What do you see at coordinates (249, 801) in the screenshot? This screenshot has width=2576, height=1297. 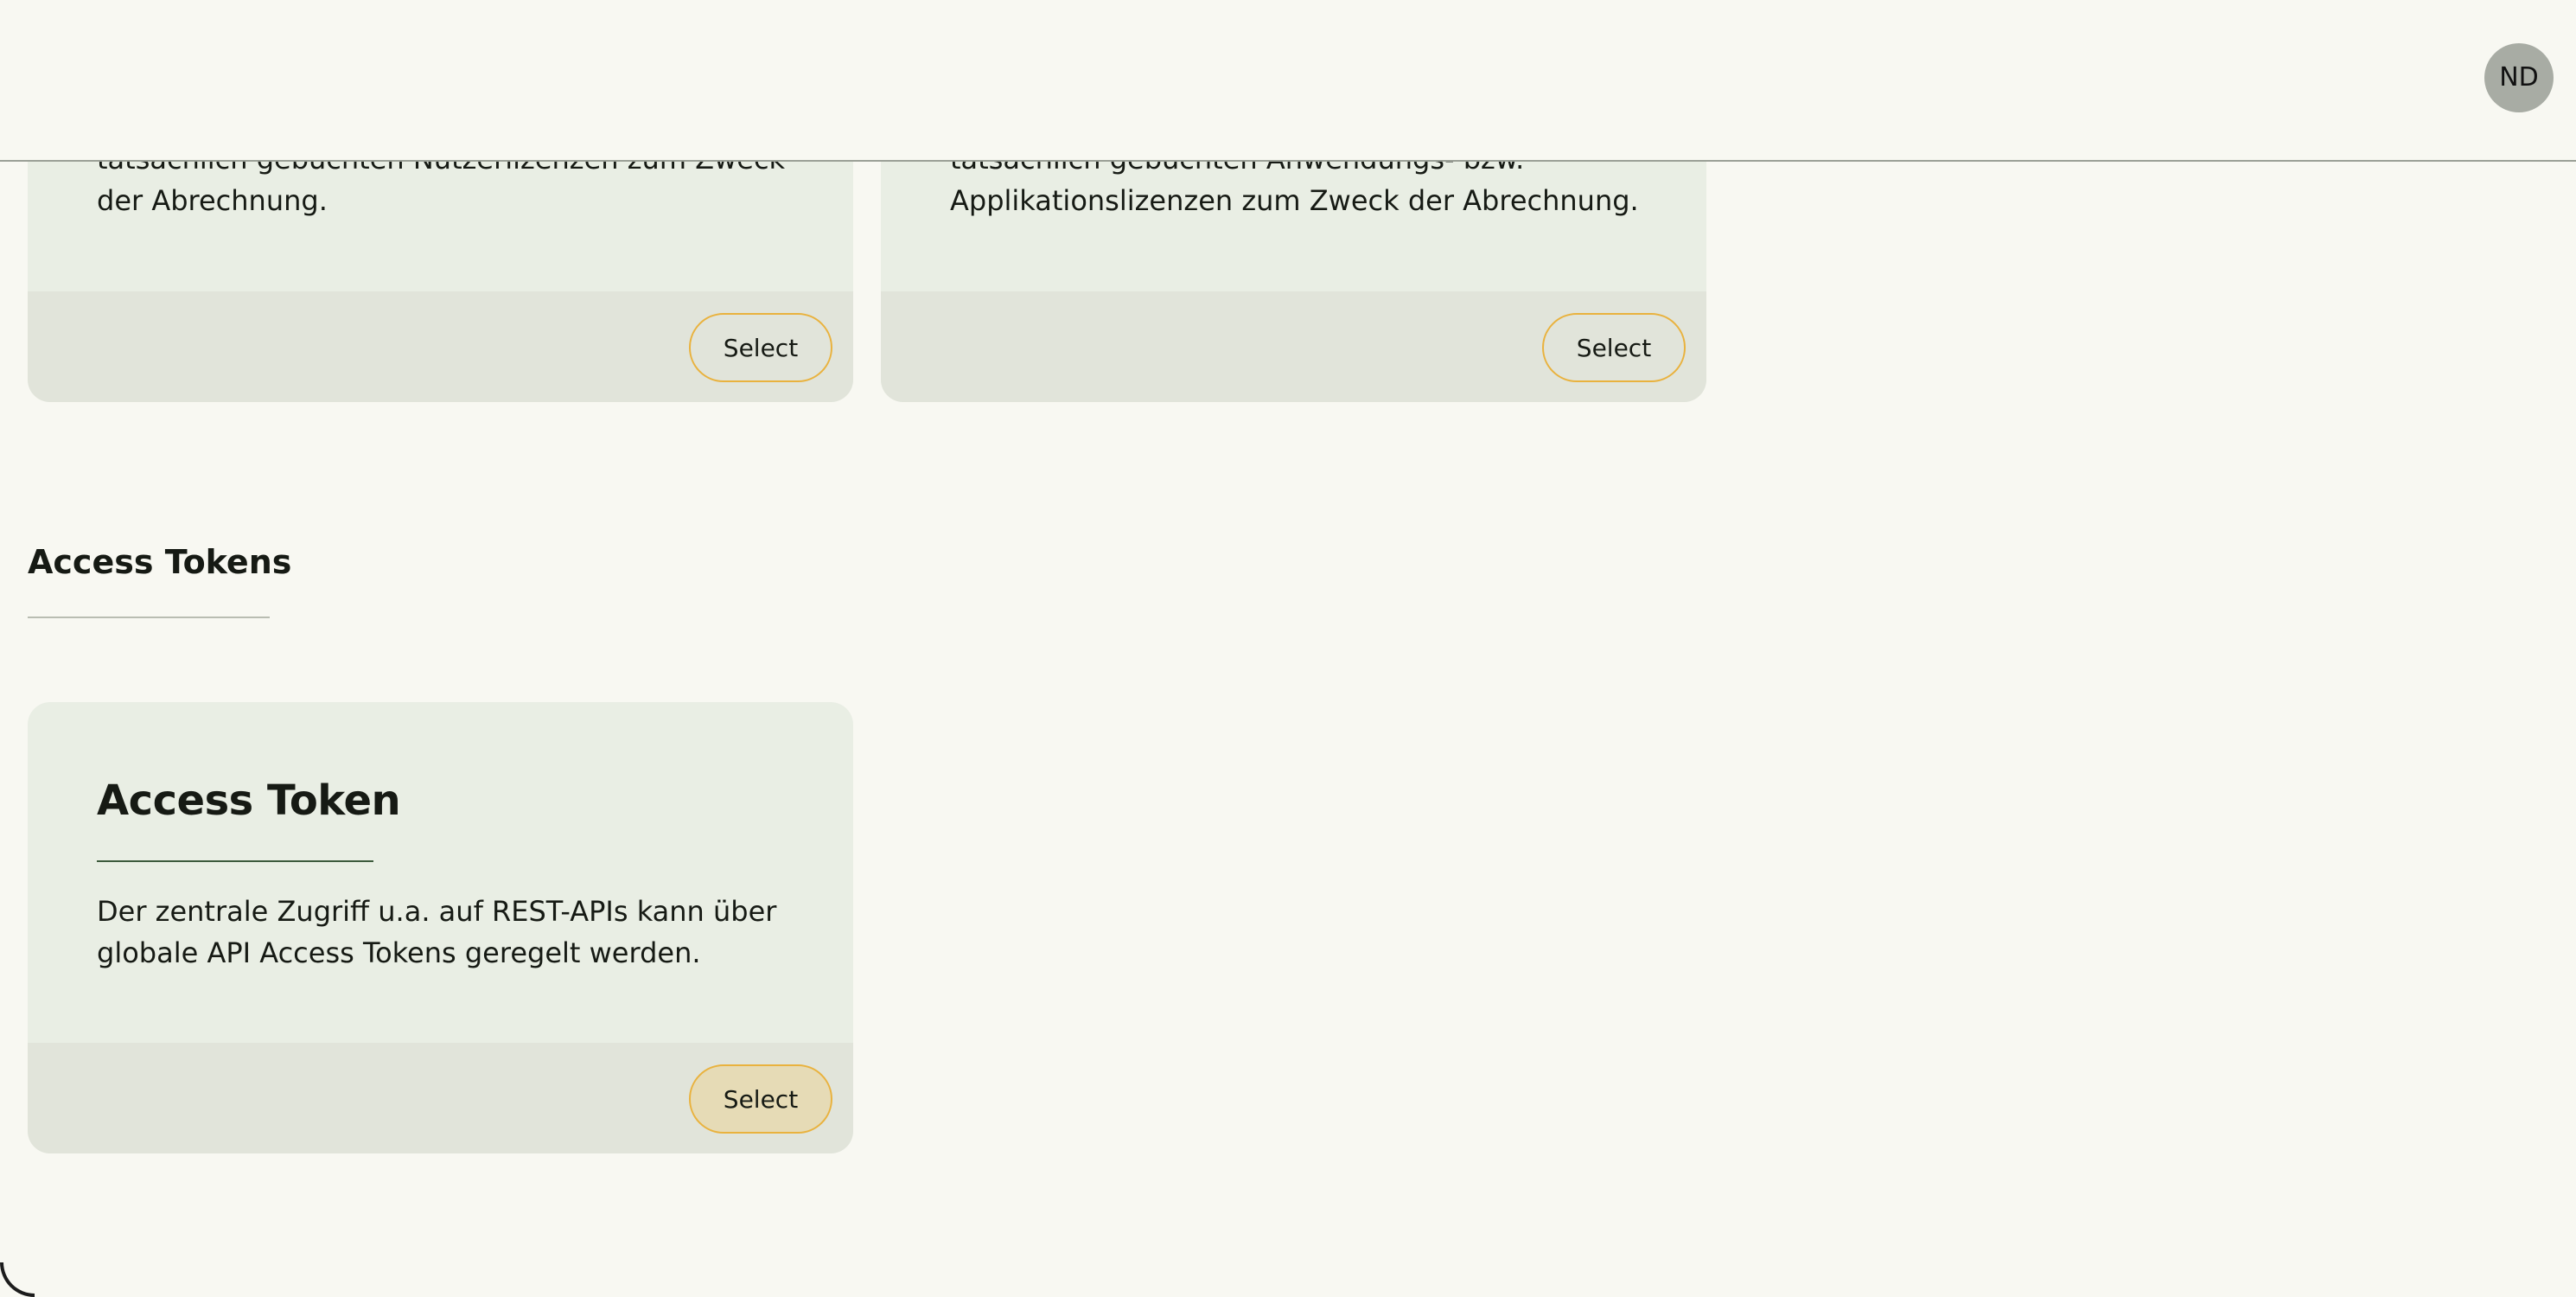 I see `card-title: Access Token` at bounding box center [249, 801].